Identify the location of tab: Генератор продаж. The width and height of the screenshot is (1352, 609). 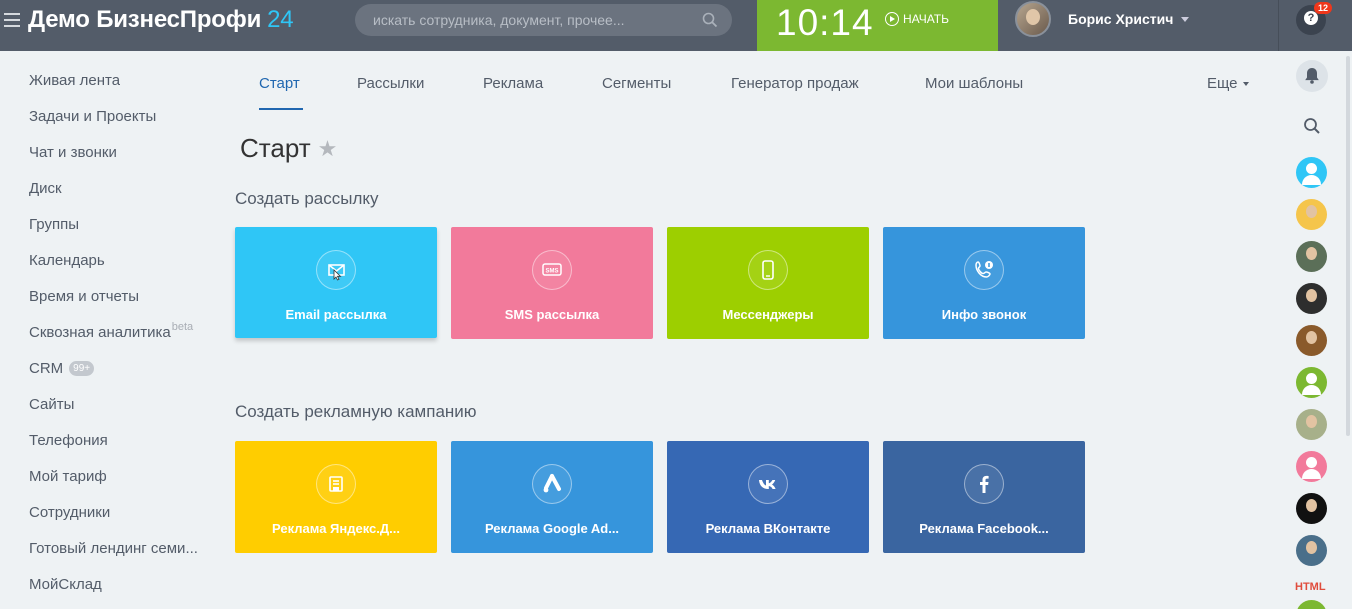
(795, 83).